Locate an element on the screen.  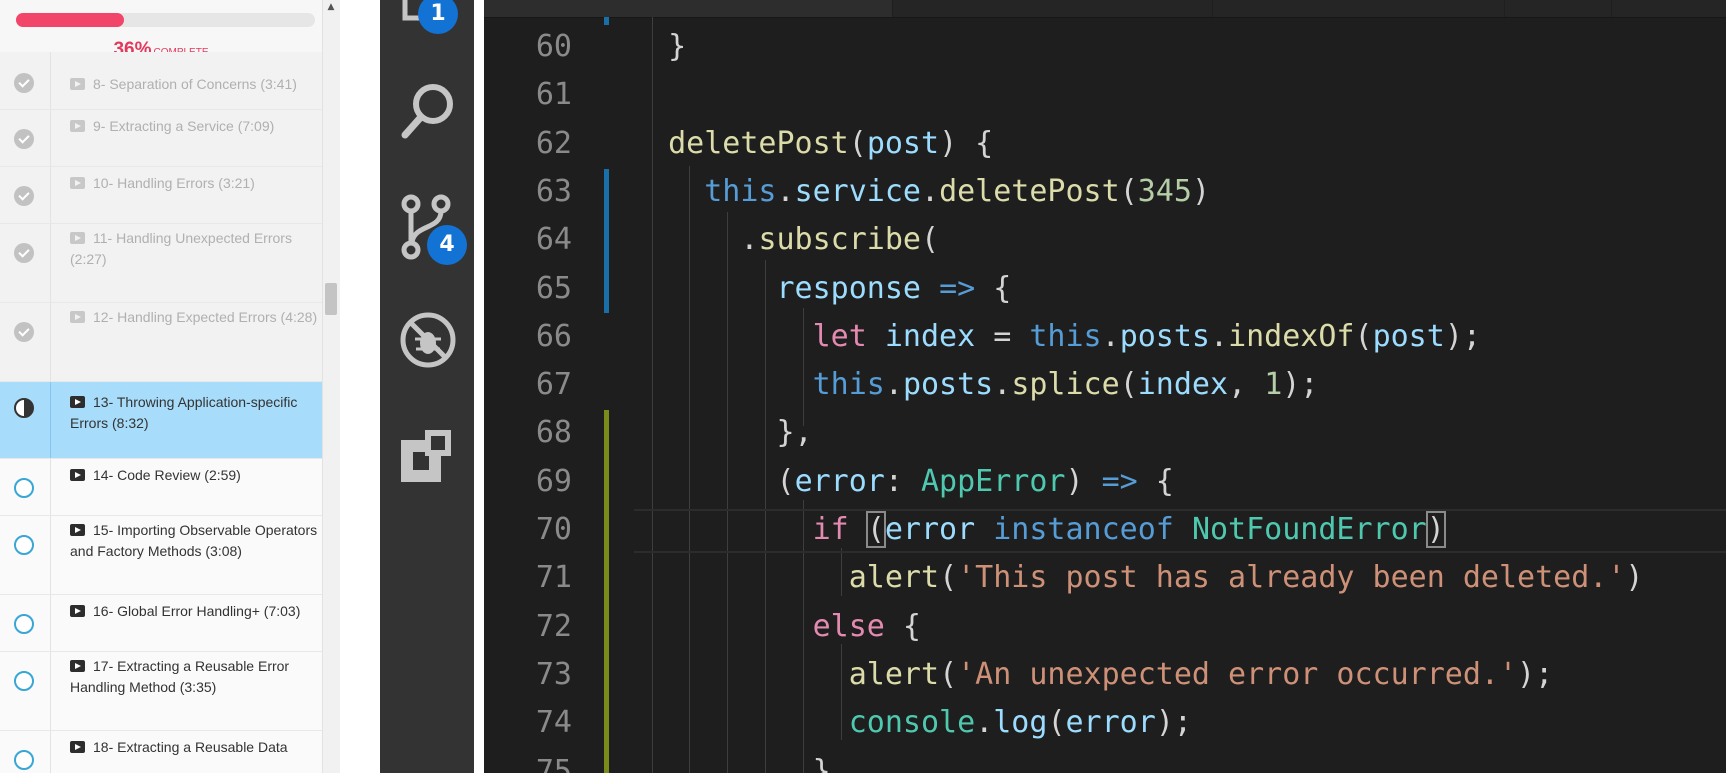
progress-bar is located at coordinates (165, 20).